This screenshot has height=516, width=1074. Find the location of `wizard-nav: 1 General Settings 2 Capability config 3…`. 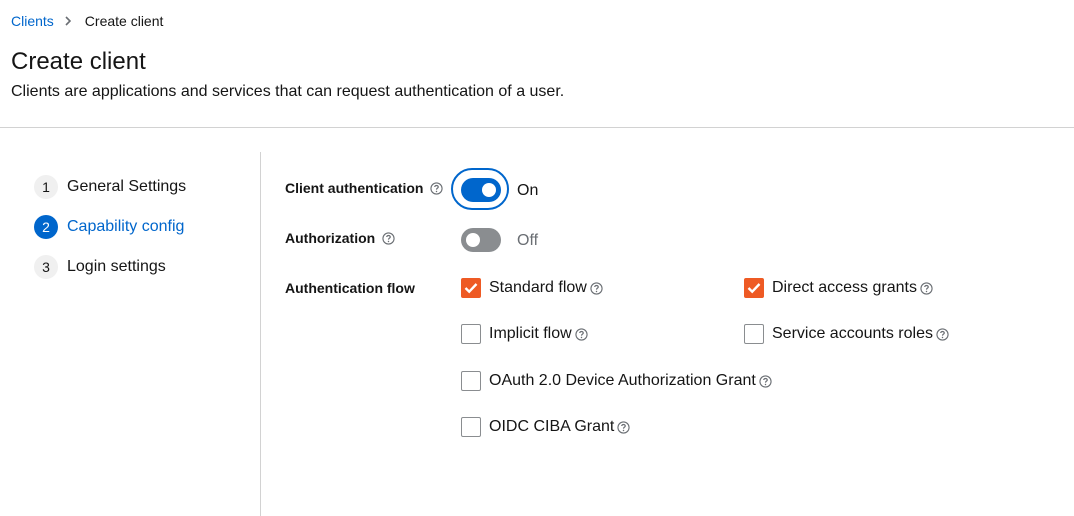

wizard-nav: 1 General Settings 2 Capability config 3… is located at coordinates (110, 235).